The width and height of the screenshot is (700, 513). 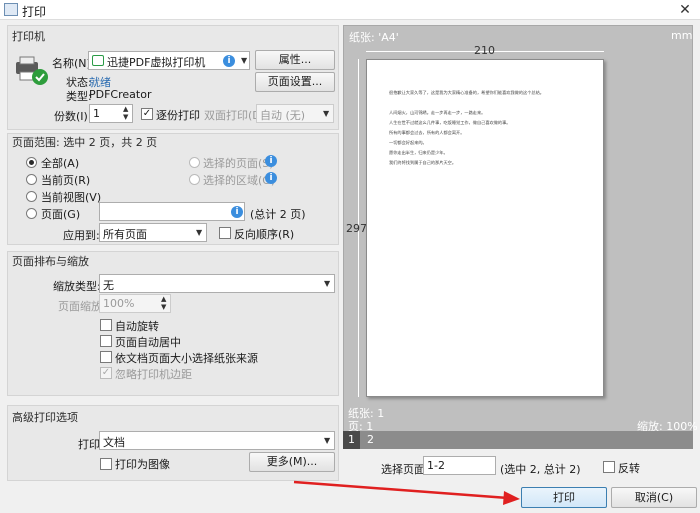 I want to click on paper-size-label: 纸张: 'A4', so click(x=374, y=37).